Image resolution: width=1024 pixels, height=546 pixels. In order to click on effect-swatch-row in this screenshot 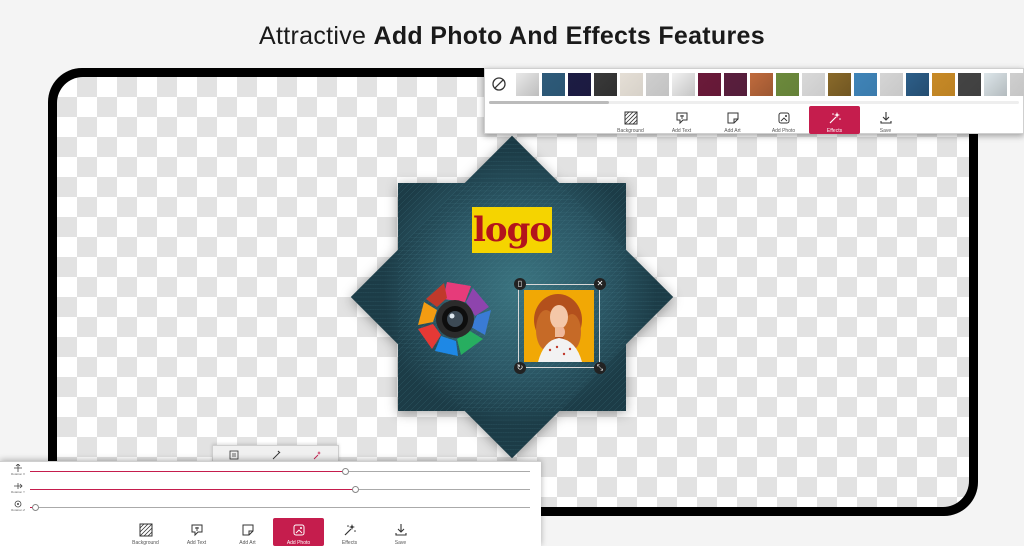, I will do `click(754, 84)`.